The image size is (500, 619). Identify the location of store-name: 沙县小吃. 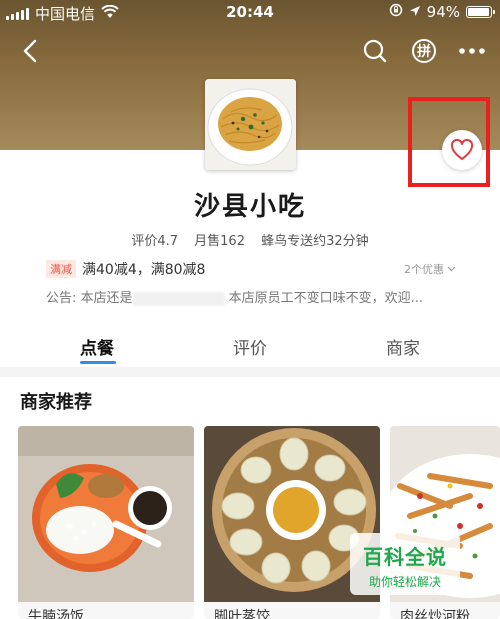
(249, 207).